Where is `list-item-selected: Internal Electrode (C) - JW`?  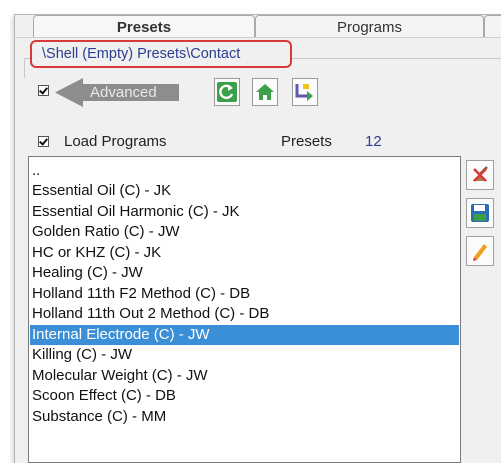
list-item-selected: Internal Electrode (C) - JW is located at coordinates (244, 335).